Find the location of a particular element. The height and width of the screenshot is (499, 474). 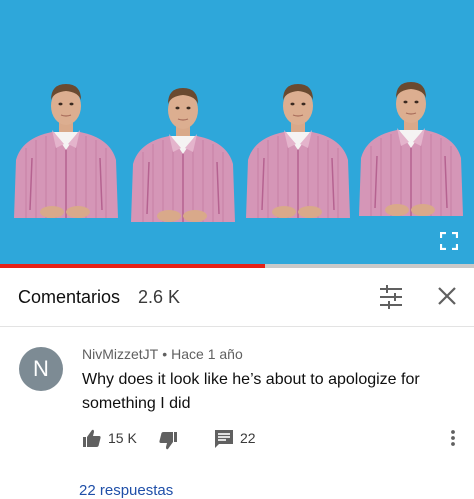

like-count: 15 K is located at coordinates (122, 438).